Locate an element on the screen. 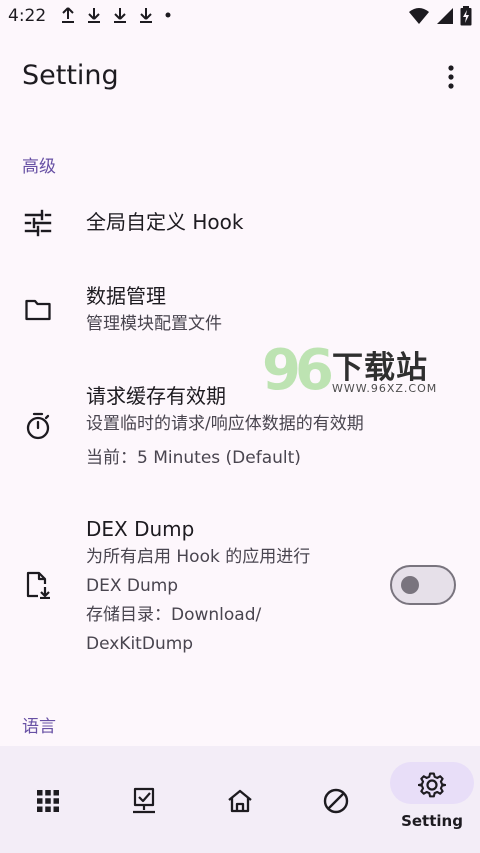 Image resolution: width=480 pixels, height=853 pixels. pref-title: 数据管理 is located at coordinates (126, 296).